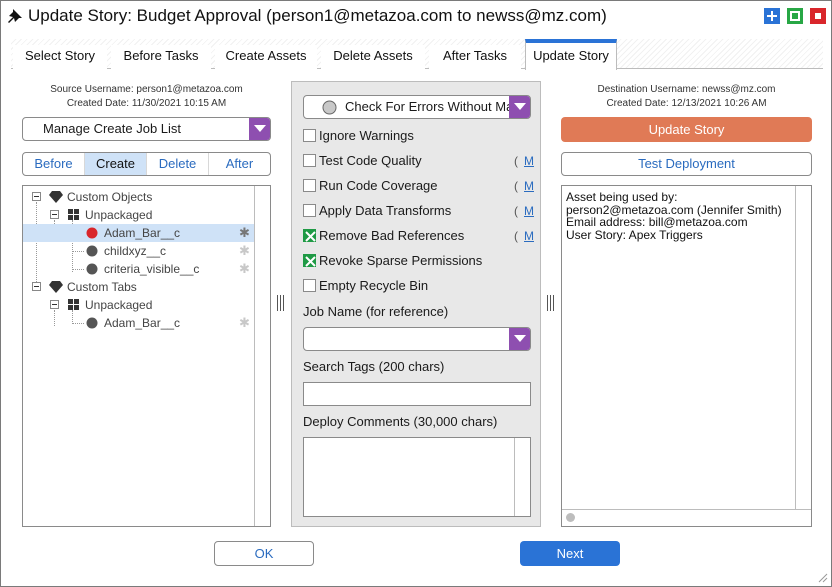 This screenshot has width=832, height=587. I want to click on plus-icon, so click(772, 16).